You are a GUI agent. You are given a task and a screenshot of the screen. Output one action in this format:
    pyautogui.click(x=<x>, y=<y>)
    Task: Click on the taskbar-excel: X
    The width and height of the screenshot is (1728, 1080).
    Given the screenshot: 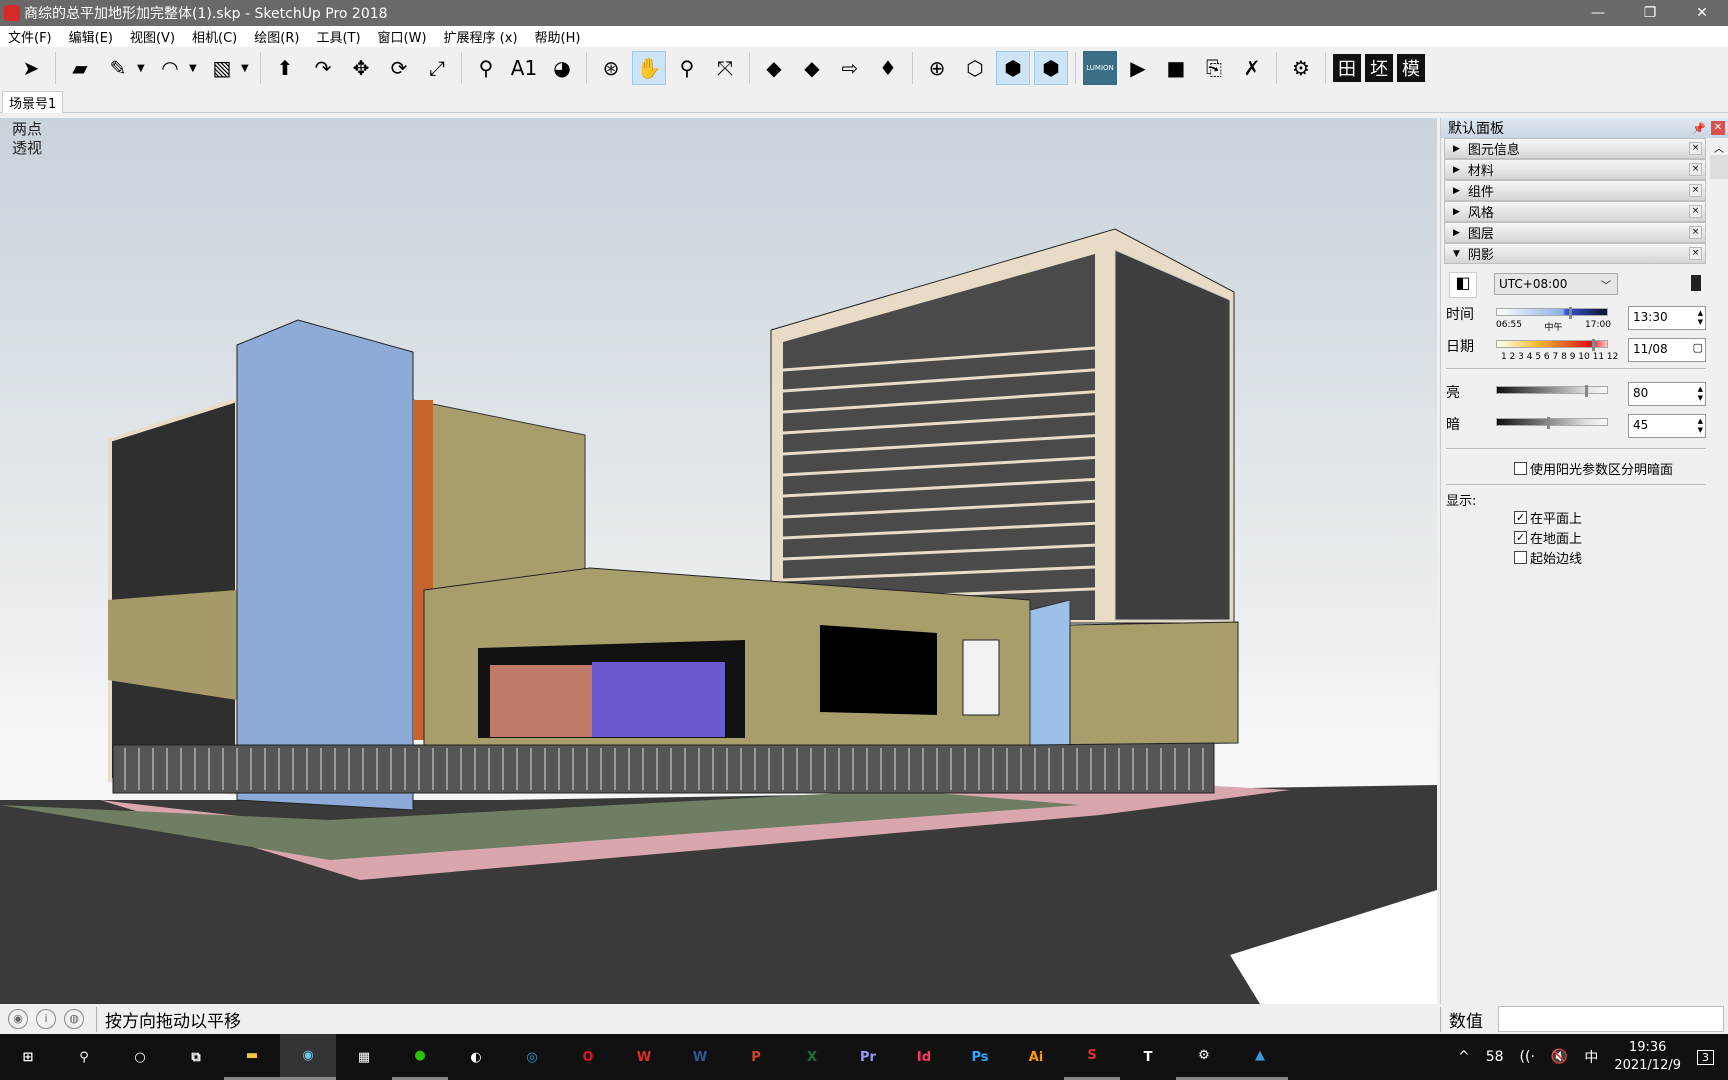 What is the action you would take?
    pyautogui.click(x=812, y=1057)
    